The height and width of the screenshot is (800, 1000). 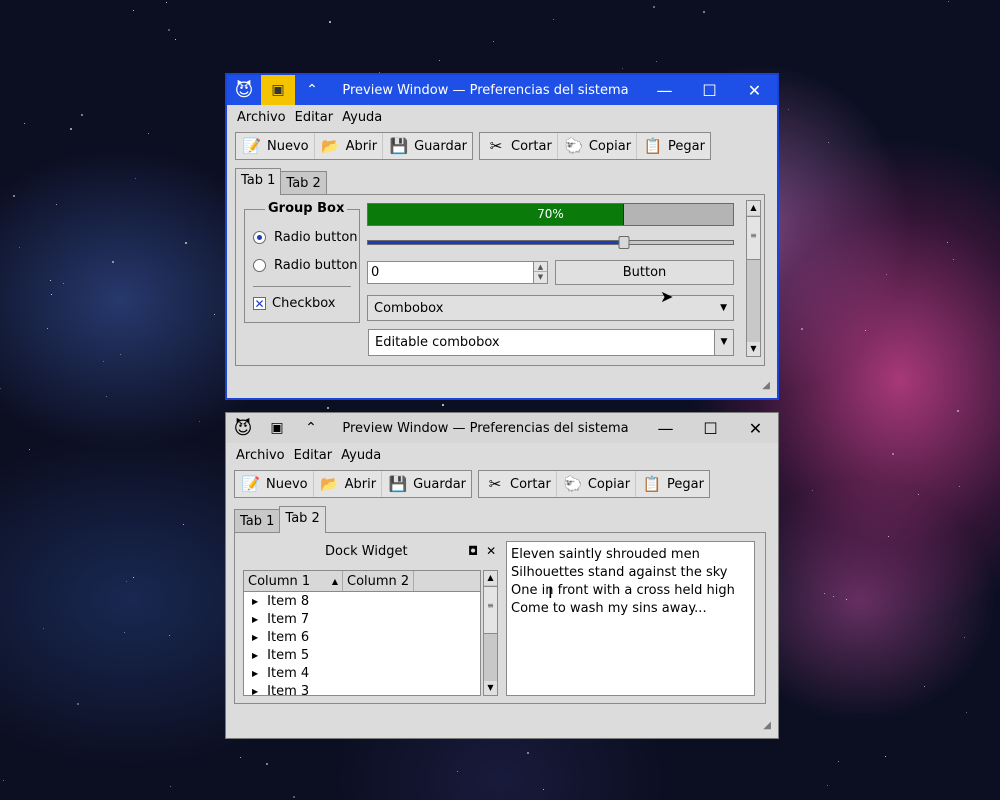 What do you see at coordinates (362, 637) in the screenshot?
I see `tree-item: ▶ Item 6` at bounding box center [362, 637].